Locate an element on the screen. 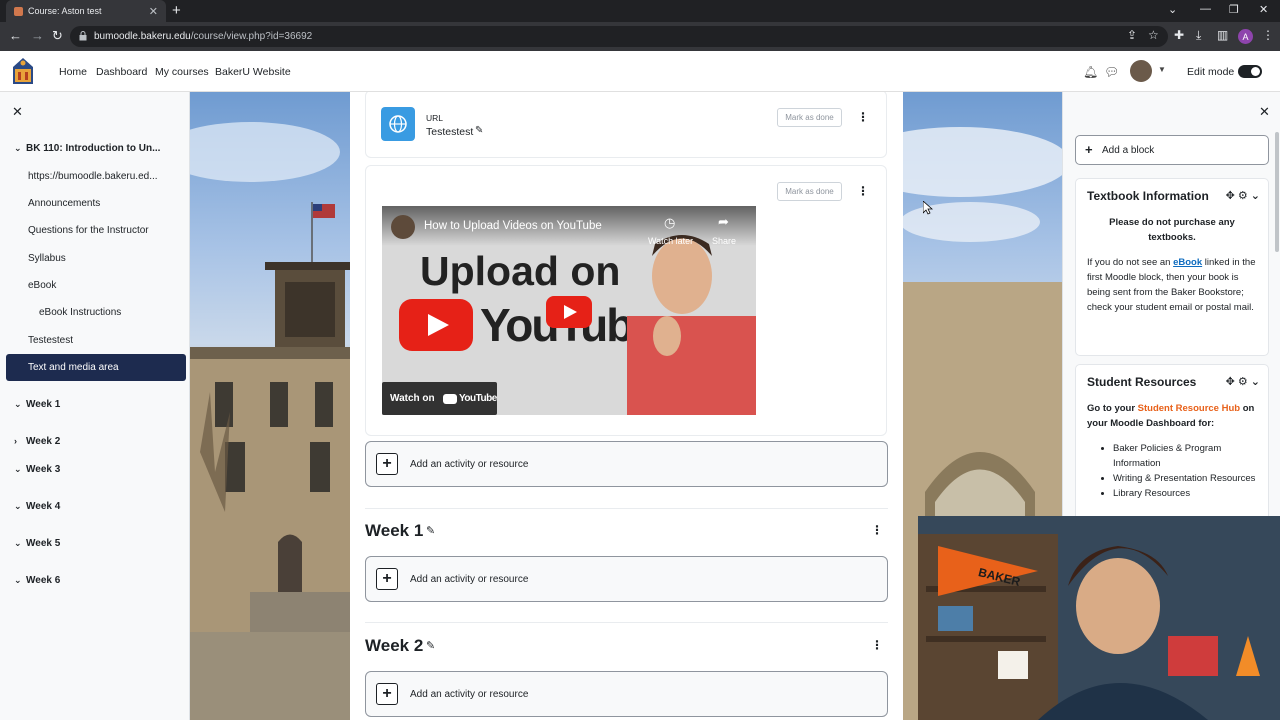 The width and height of the screenshot is (1280, 720). download-icon: ⤓ is located at coordinates (1198, 35).